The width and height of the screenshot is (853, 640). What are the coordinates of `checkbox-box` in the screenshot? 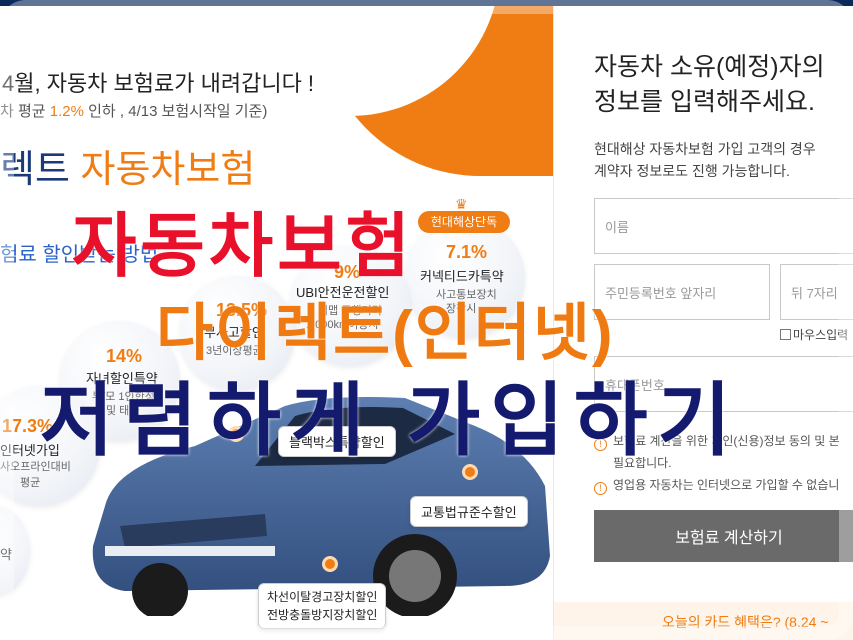 It's located at (785, 334).